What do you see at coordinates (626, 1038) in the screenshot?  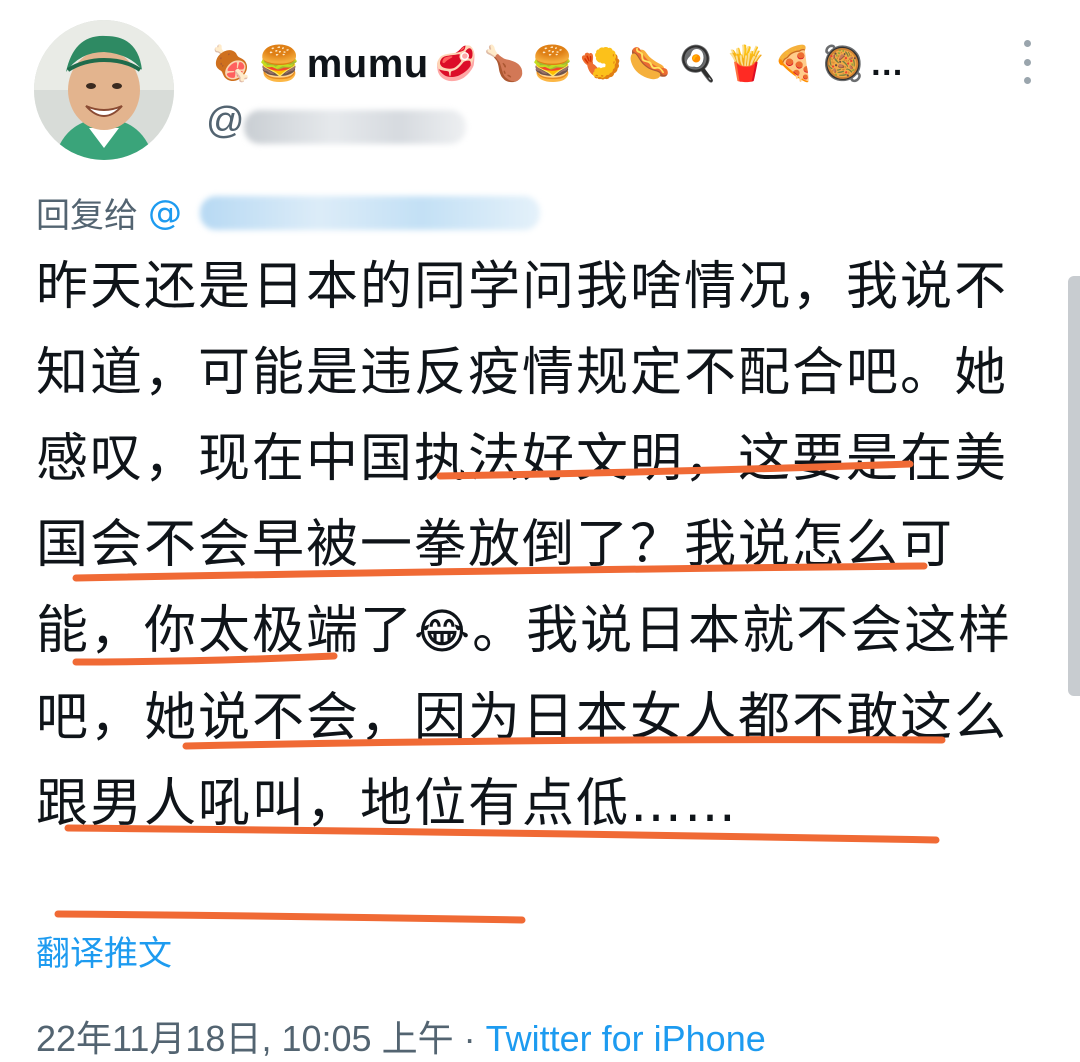 I see `tweet-source-link: Twitter for iPhone` at bounding box center [626, 1038].